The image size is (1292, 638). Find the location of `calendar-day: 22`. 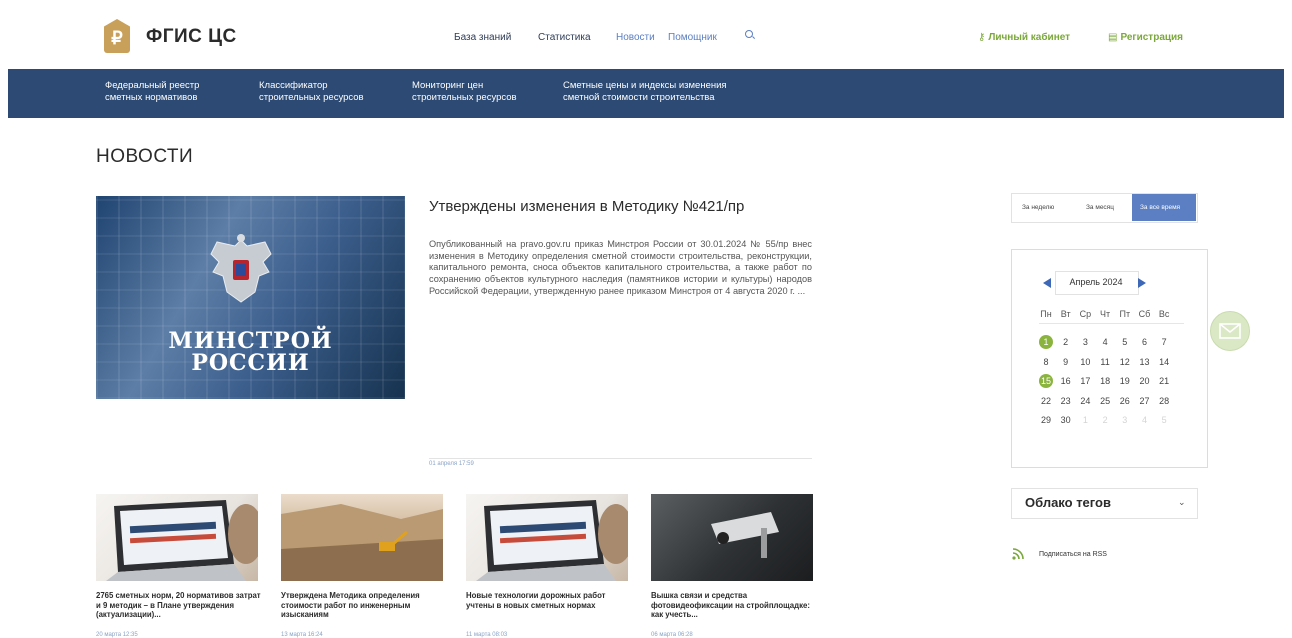

calendar-day: 22 is located at coordinates (1046, 401).